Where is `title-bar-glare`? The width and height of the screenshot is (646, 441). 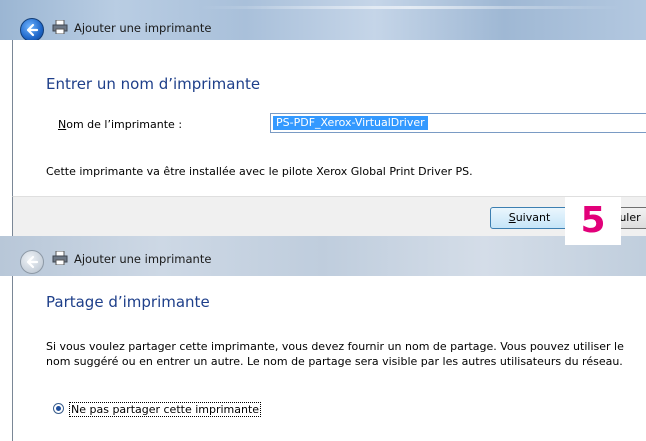
title-bar-glare is located at coordinates (410, 7).